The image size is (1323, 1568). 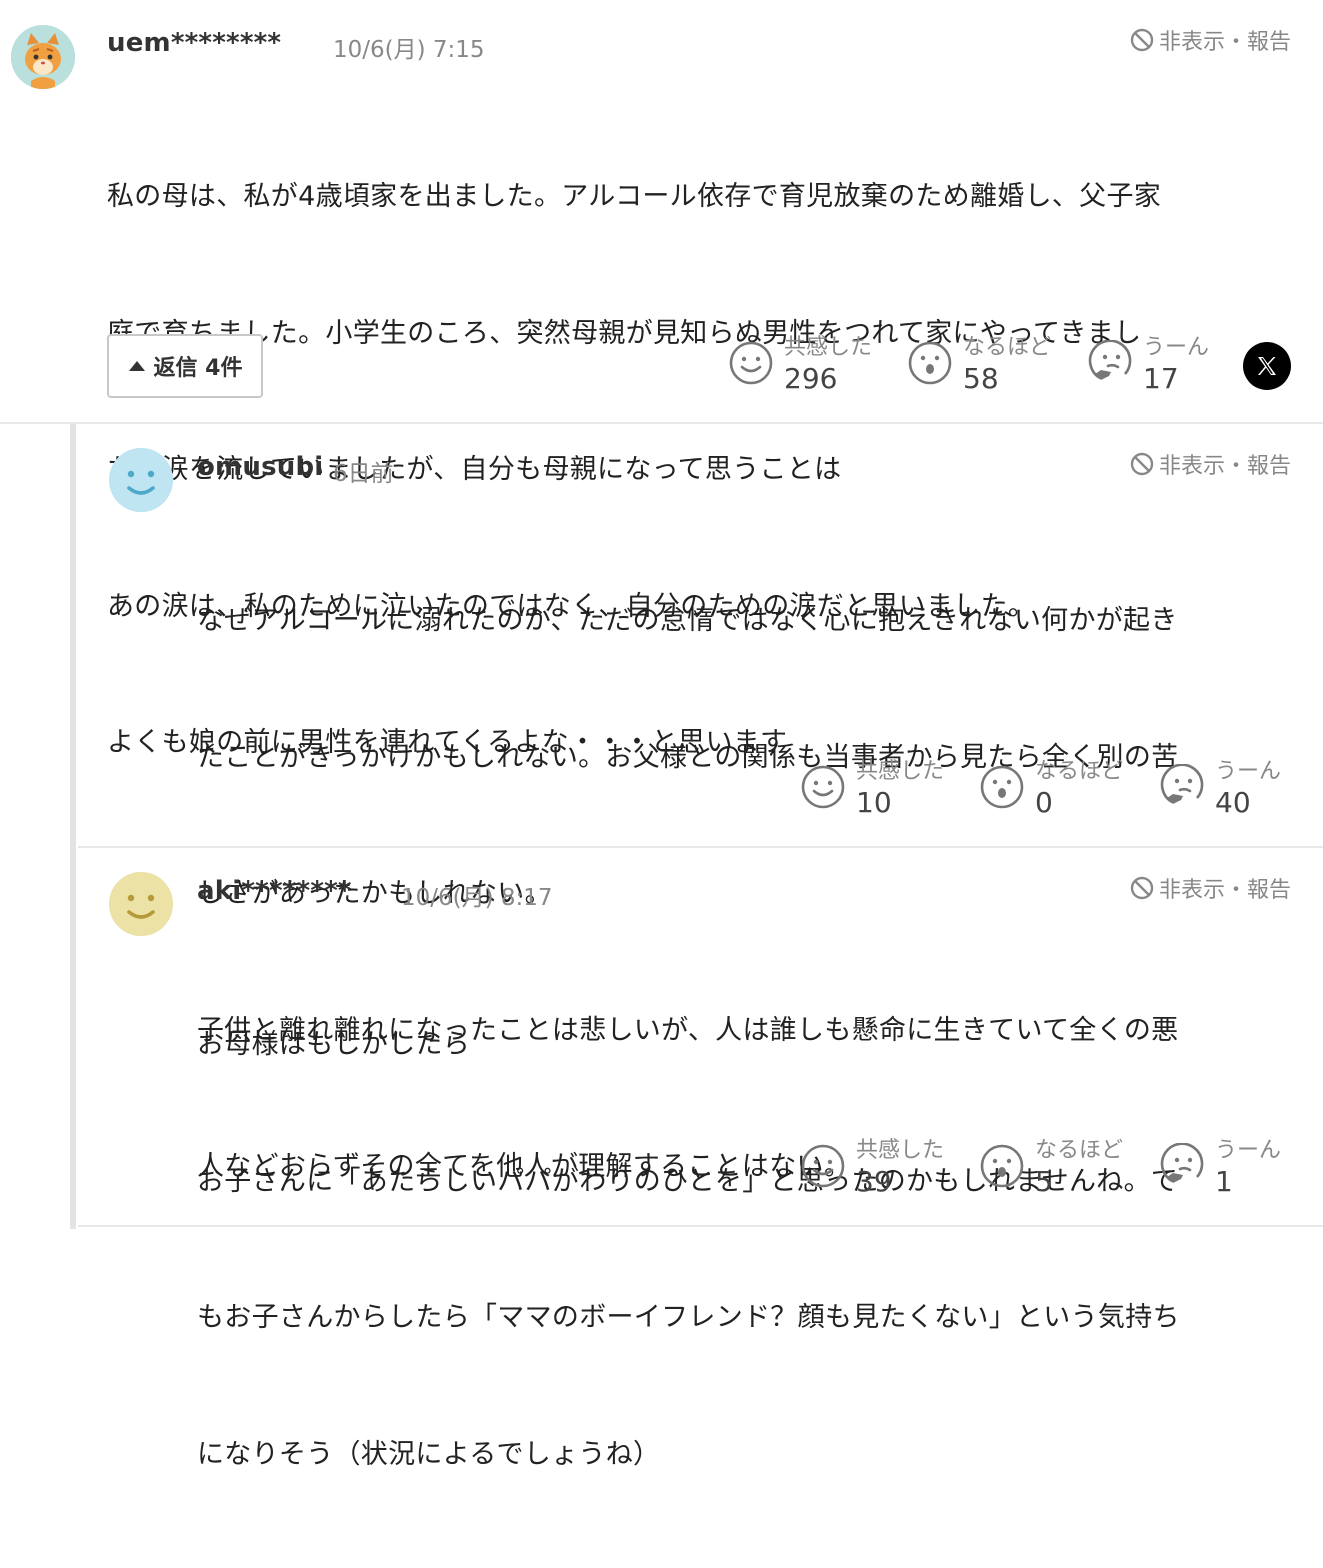 I want to click on reaction-count: 17, so click(x=1161, y=378).